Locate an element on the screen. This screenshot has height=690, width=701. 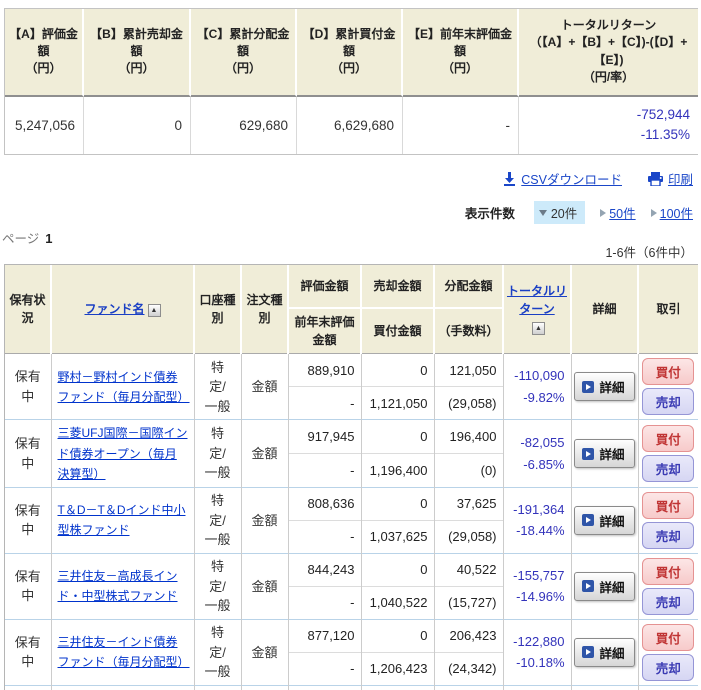
total-return-sort-link: トータルリターン is located at coordinates (537, 300).